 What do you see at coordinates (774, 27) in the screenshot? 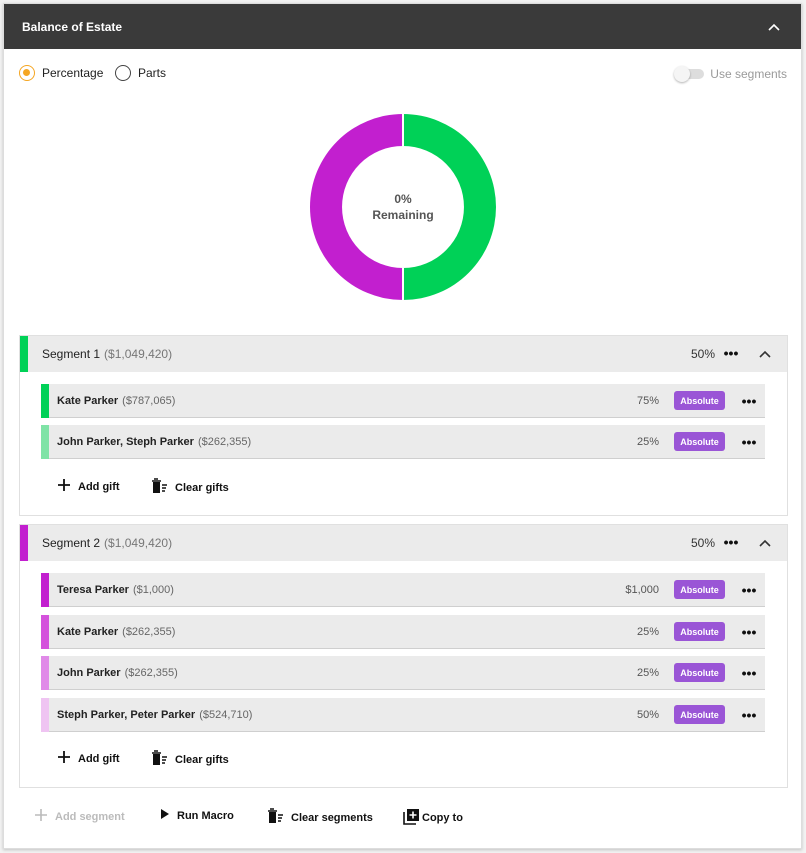
I see `collapse-chevron-icon` at bounding box center [774, 27].